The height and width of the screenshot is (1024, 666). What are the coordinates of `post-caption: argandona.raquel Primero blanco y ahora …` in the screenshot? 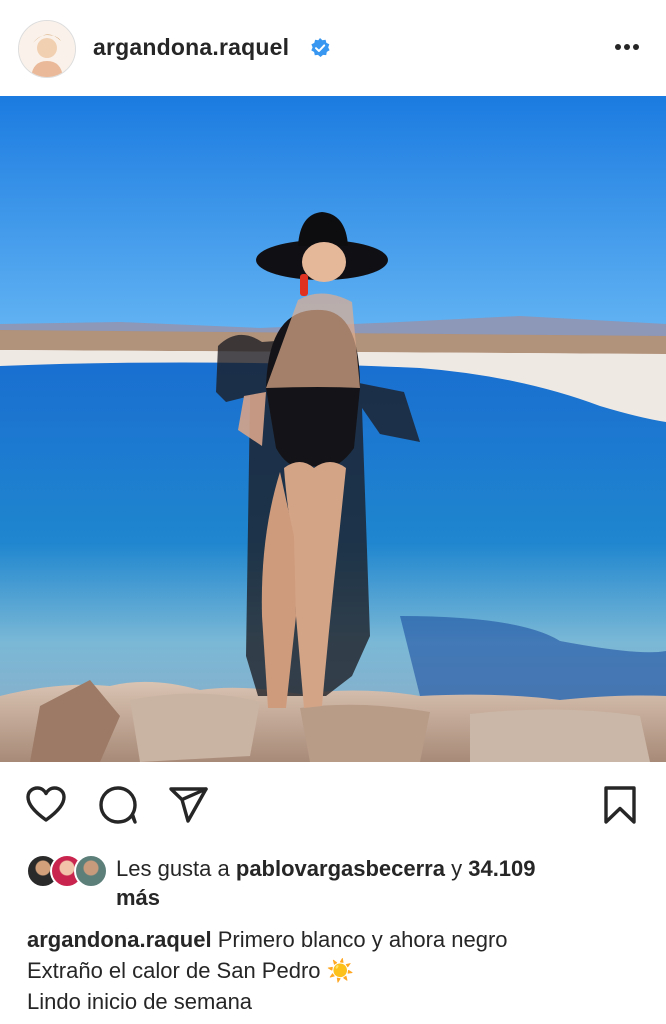 It's located at (337, 970).